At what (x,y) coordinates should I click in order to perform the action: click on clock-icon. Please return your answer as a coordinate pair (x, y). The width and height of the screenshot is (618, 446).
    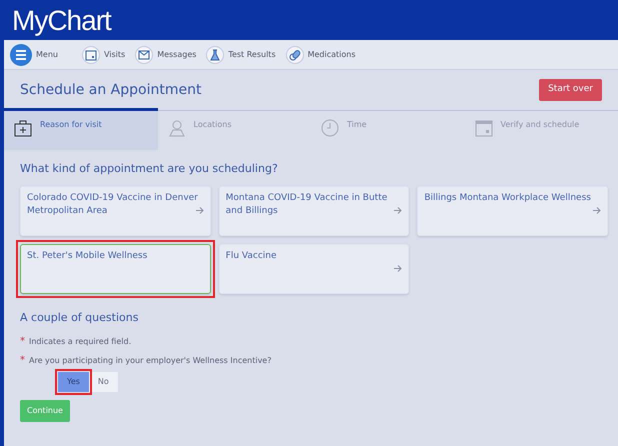
    Looking at the image, I should click on (330, 128).